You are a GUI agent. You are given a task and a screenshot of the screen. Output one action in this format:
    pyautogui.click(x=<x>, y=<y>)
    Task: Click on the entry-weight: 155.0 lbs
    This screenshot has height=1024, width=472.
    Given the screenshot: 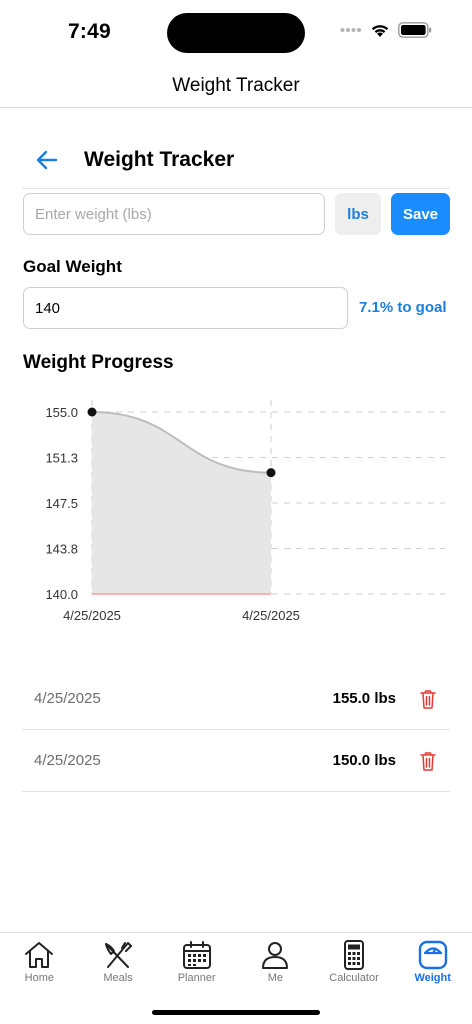 What is the action you would take?
    pyautogui.click(x=364, y=698)
    